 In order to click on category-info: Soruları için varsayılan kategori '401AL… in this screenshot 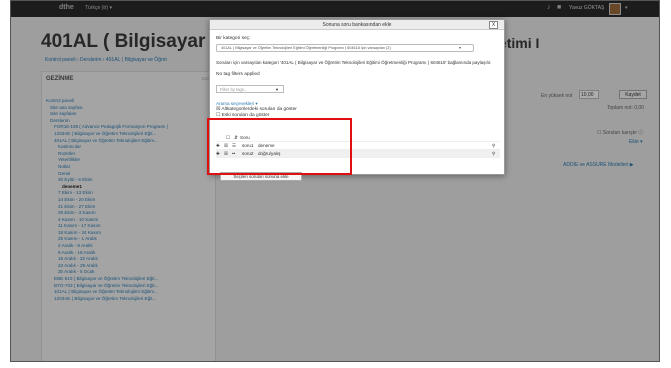, I will do `click(354, 62)`.